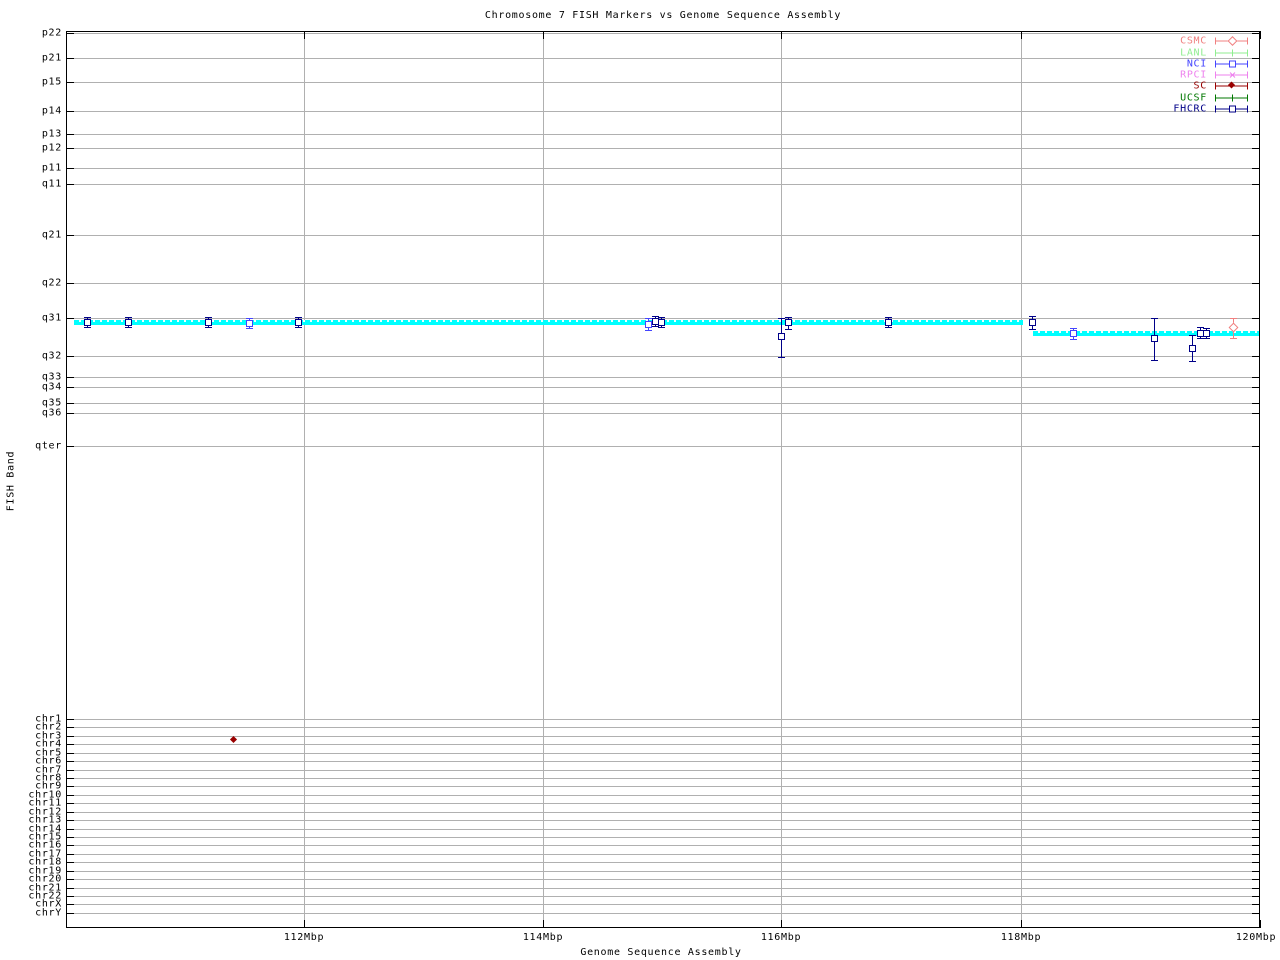 Image resolution: width=1280 pixels, height=960 pixels. I want to click on y-band-label: p11, so click(51, 168).